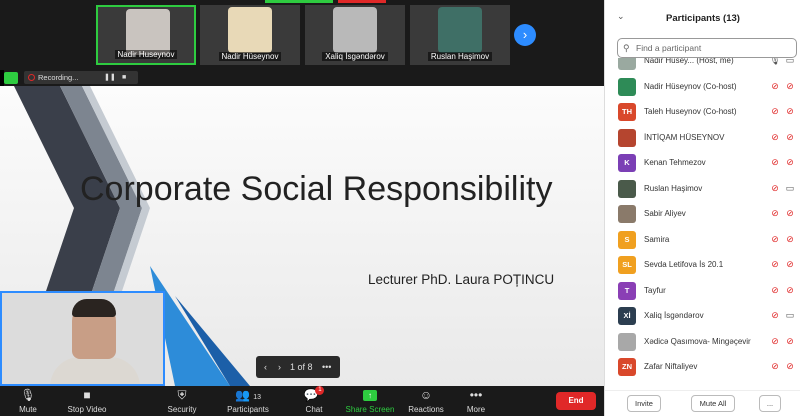 Image resolution: width=800 pixels, height=416 pixels. What do you see at coordinates (11, 78) in the screenshot?
I see `shield-icon` at bounding box center [11, 78].